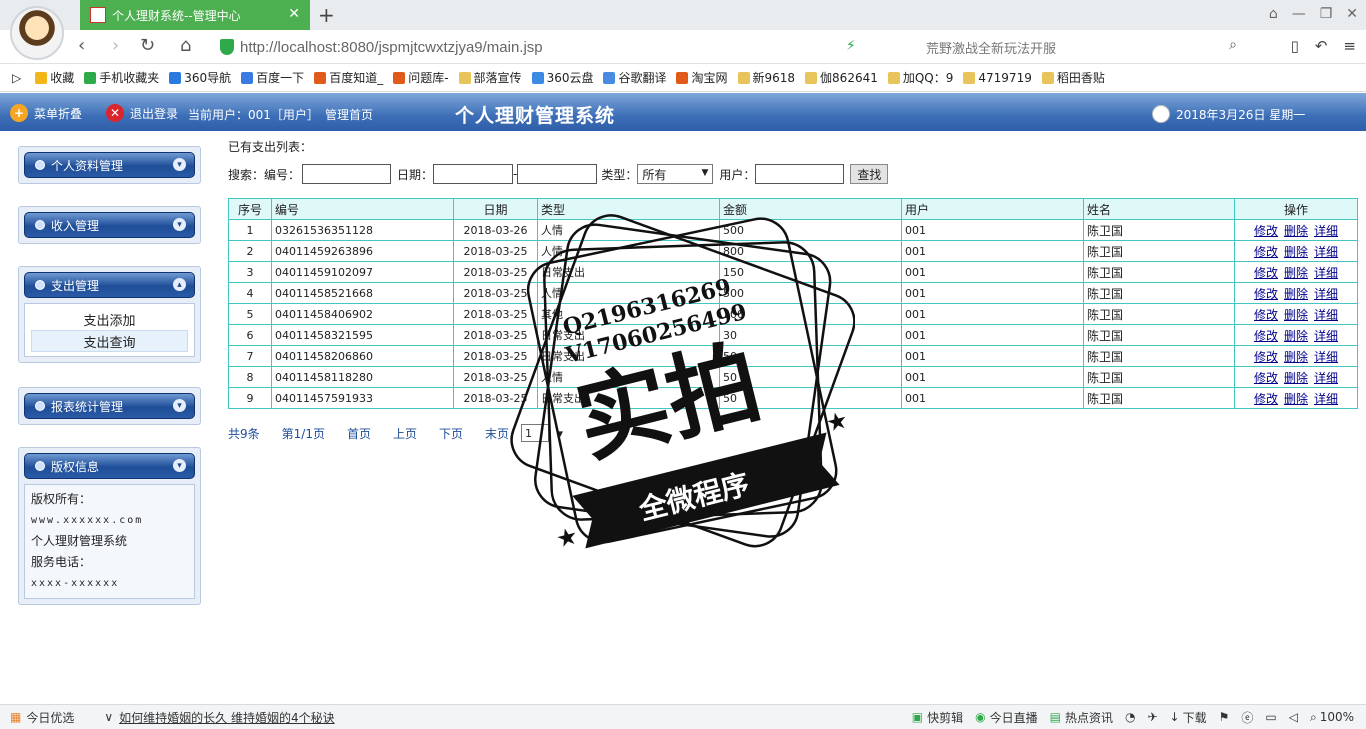 The width and height of the screenshot is (1366, 729). What do you see at coordinates (473, 174) in the screenshot?
I see `date-from-input` at bounding box center [473, 174].